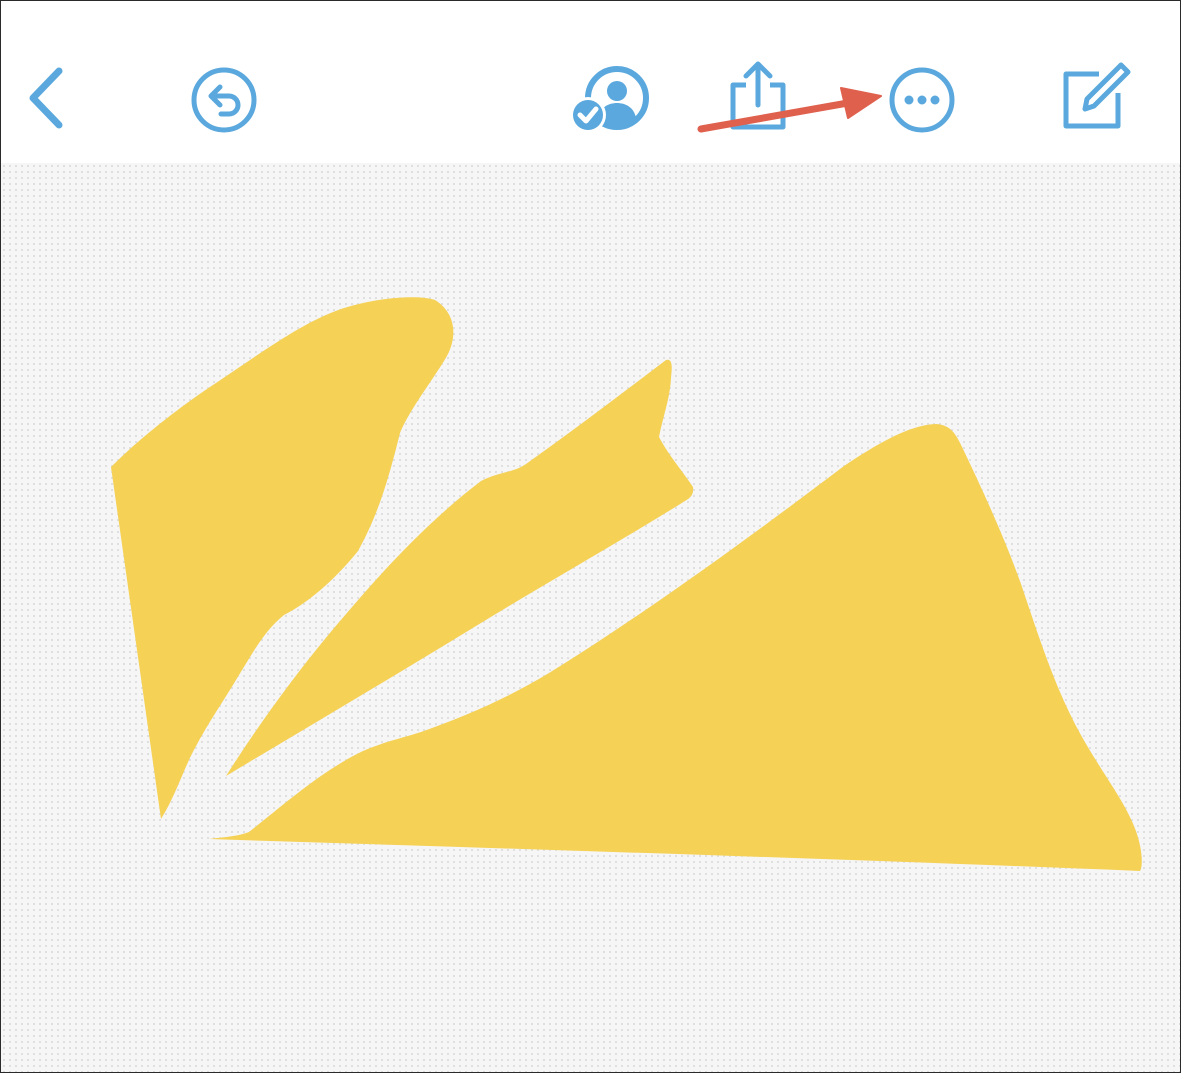 This screenshot has height=1073, width=1181. I want to click on share-button, so click(758, 96).